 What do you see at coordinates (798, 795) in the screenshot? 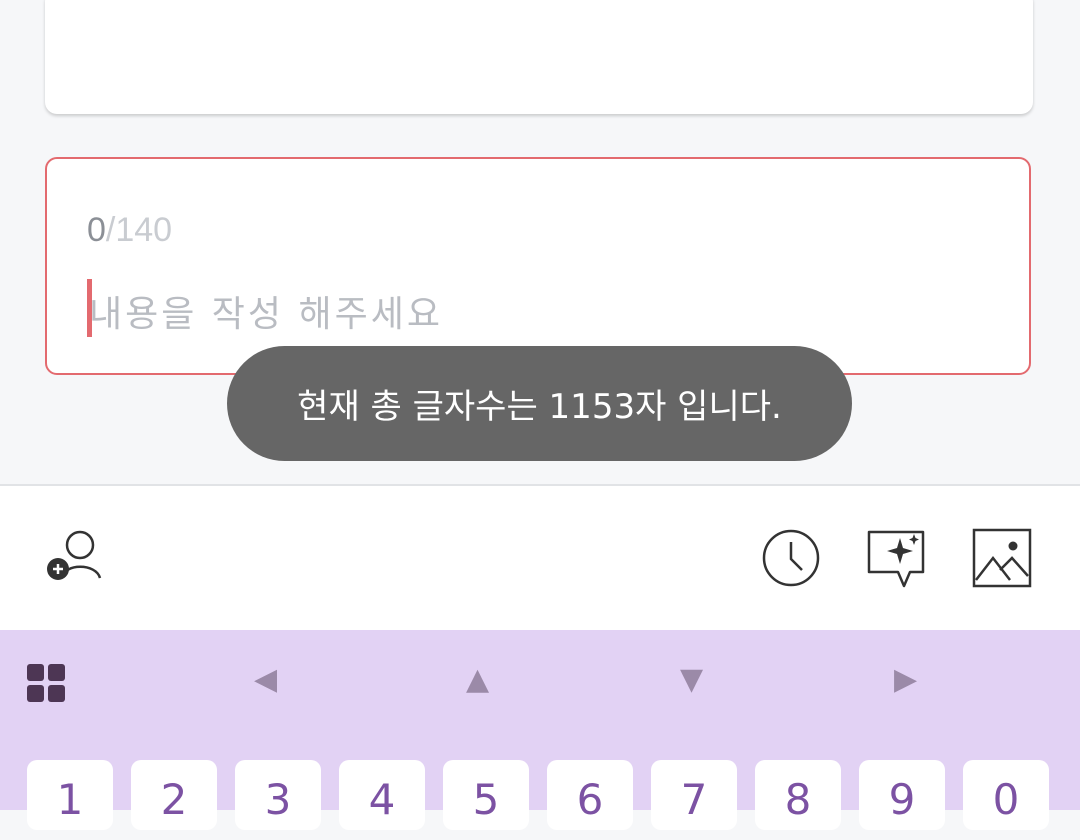
I see `key-8: 8` at bounding box center [798, 795].